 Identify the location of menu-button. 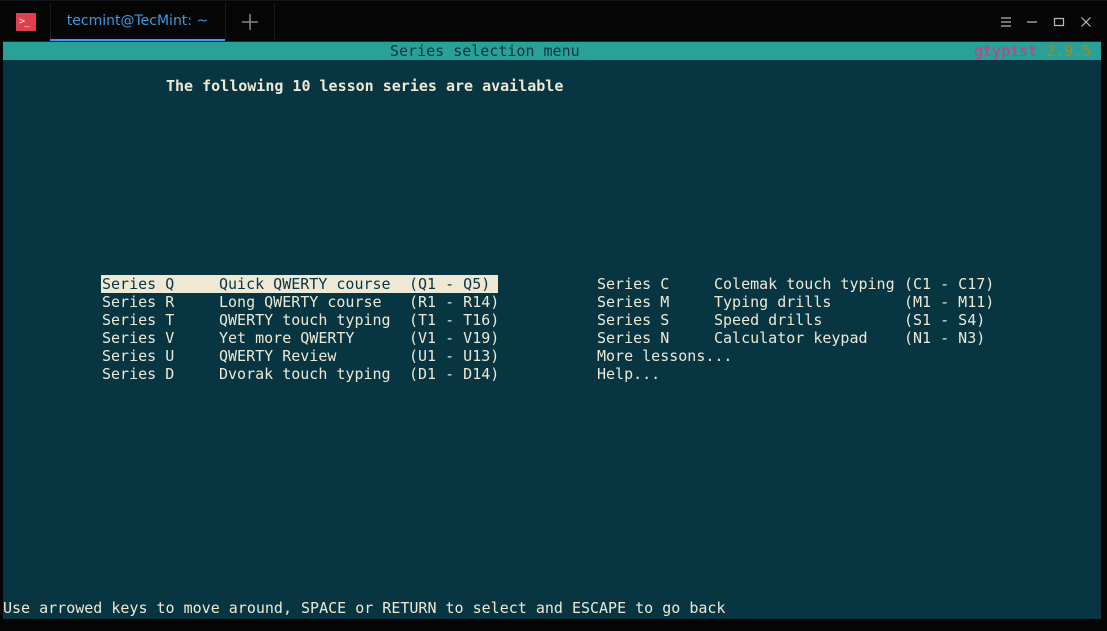
(1006, 22).